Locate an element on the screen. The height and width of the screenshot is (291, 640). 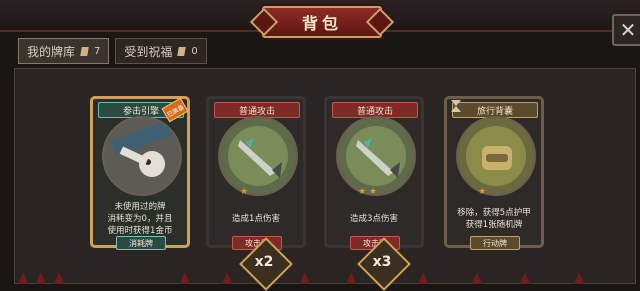
card-1: 参击引擎 已装备 未使用过的牌 消耗变为0，并且 使用时获得1金币 消耗牌 is located at coordinates (140, 173).